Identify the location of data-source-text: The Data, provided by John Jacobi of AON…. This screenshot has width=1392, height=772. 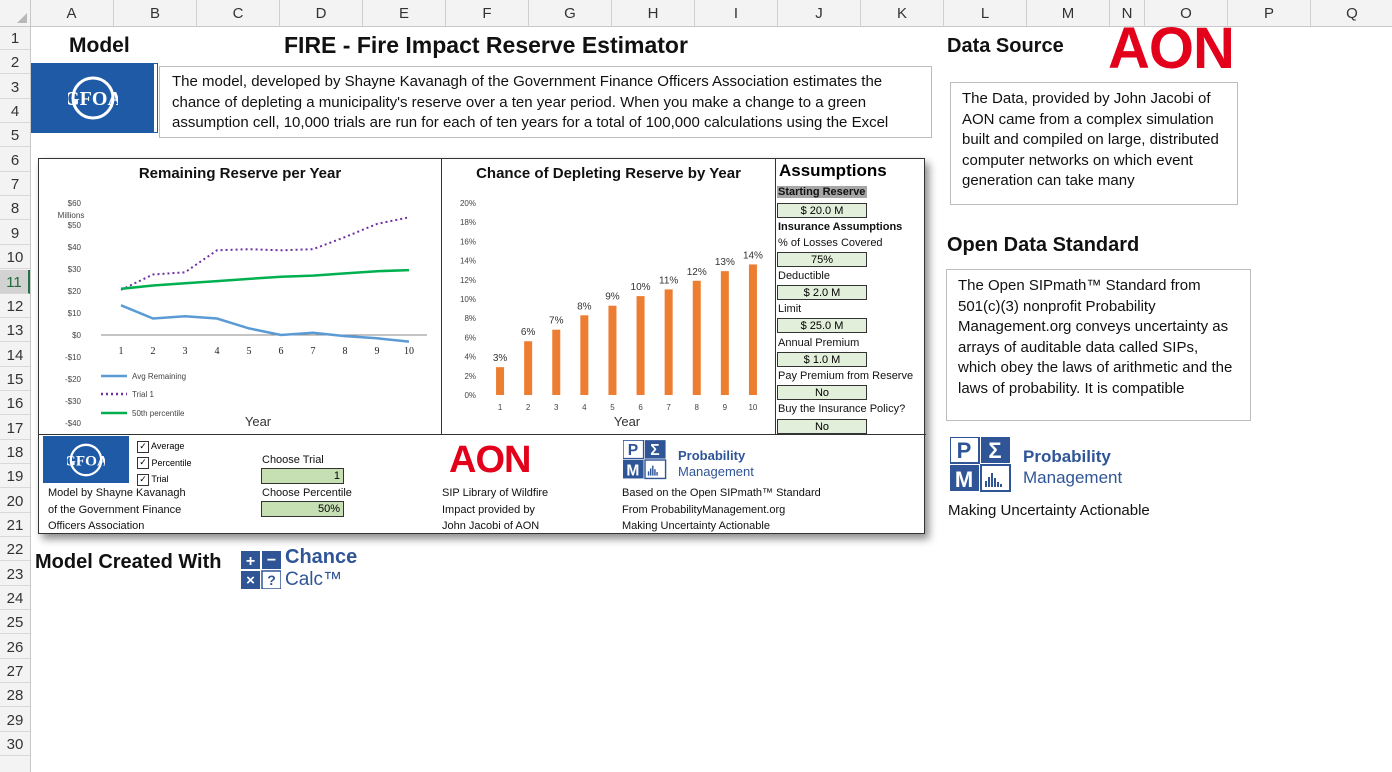
(1094, 143).